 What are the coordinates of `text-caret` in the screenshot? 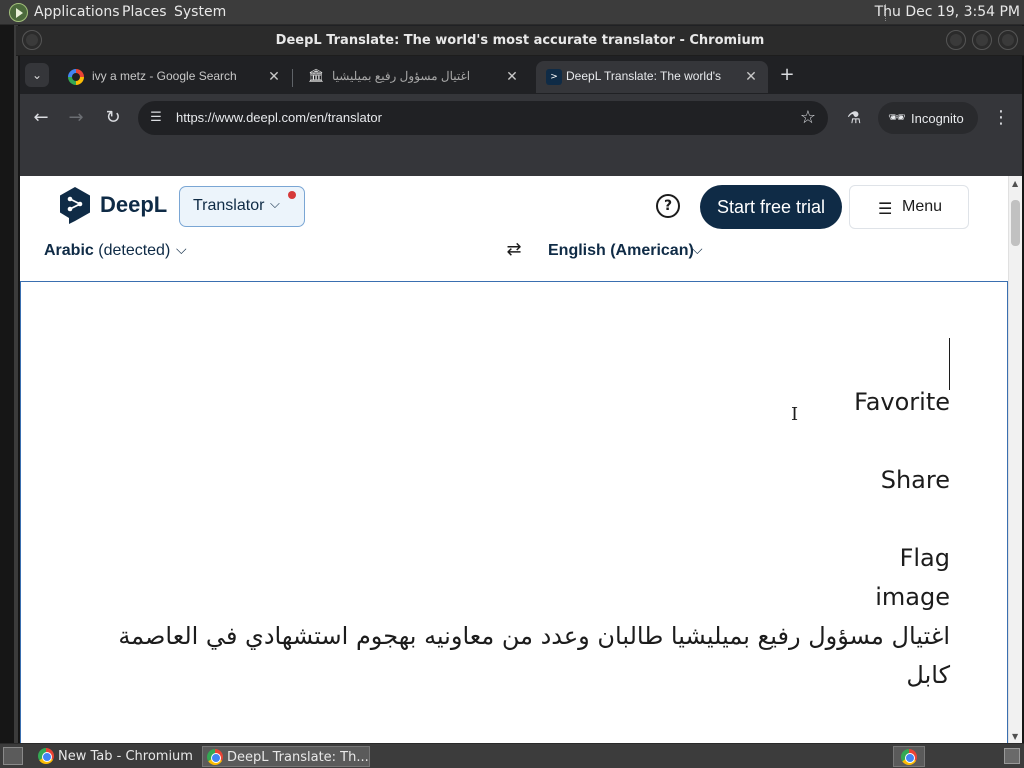 It's located at (949, 364).